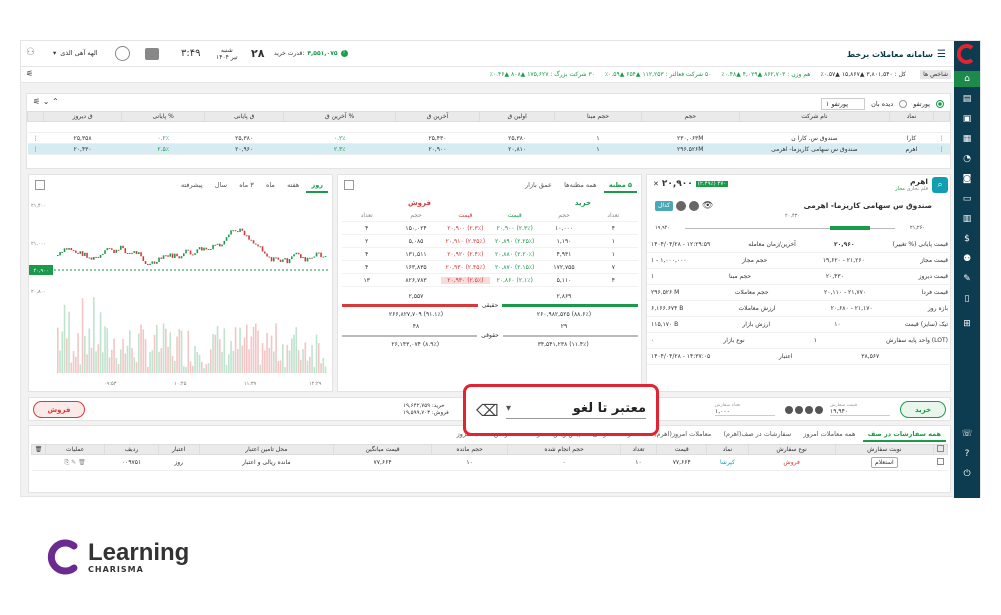 This screenshot has width=1001, height=615. What do you see at coordinates (246, 185) in the screenshot?
I see `tab-3month: ۳ ماه` at bounding box center [246, 185].